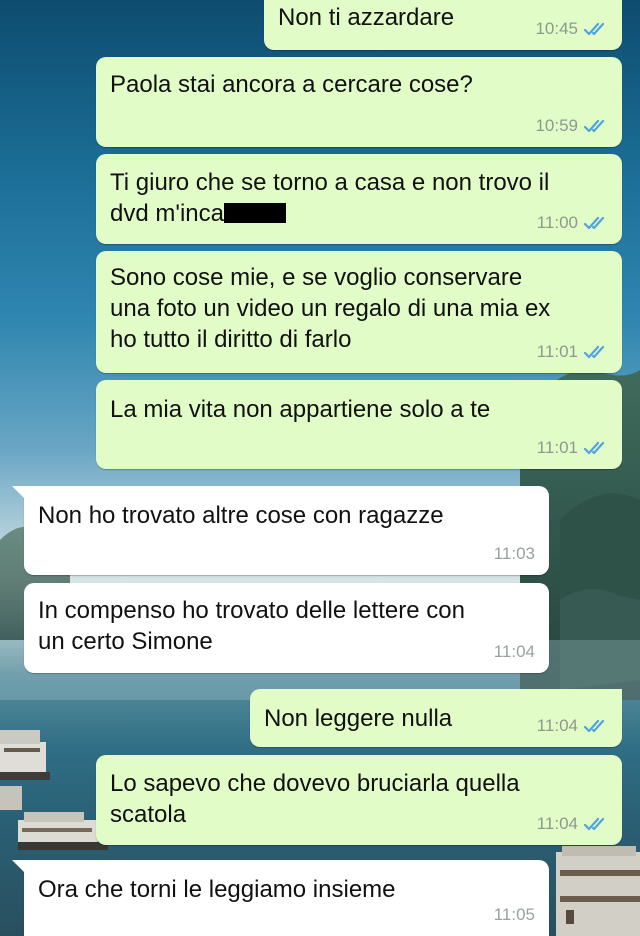  What do you see at coordinates (254, 213) in the screenshot?
I see `redaction-bar` at bounding box center [254, 213].